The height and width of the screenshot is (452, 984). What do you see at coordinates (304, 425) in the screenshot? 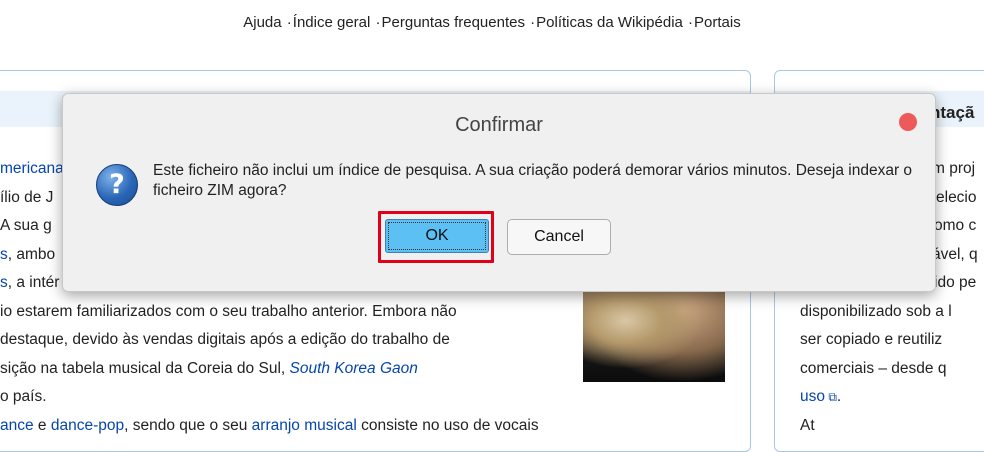
I see `article-link-arranjo: arranjo musical` at bounding box center [304, 425].